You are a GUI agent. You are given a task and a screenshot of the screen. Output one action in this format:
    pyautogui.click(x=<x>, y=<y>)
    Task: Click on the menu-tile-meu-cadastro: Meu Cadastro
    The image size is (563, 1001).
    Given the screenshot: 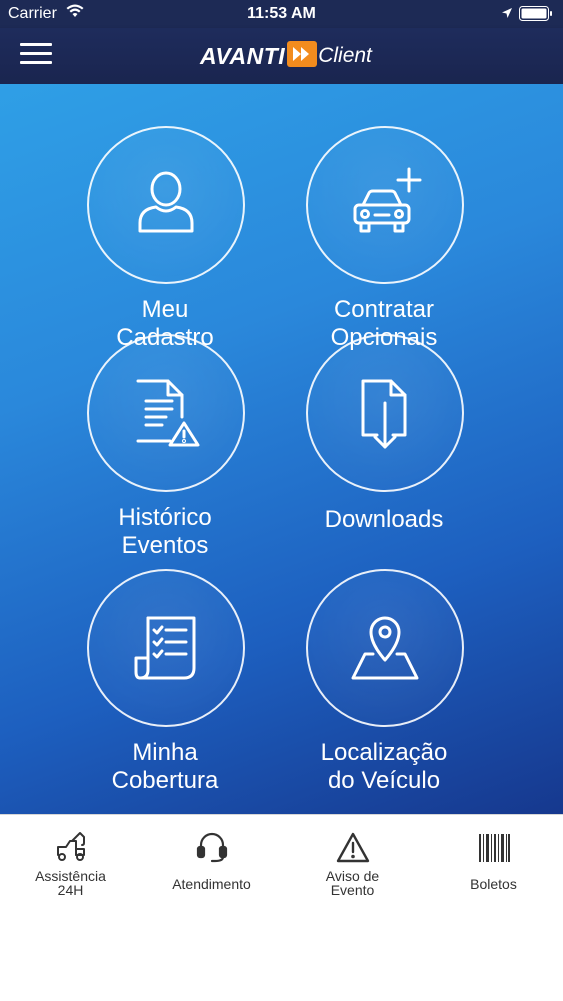 What is the action you would take?
    pyautogui.click(x=165, y=238)
    